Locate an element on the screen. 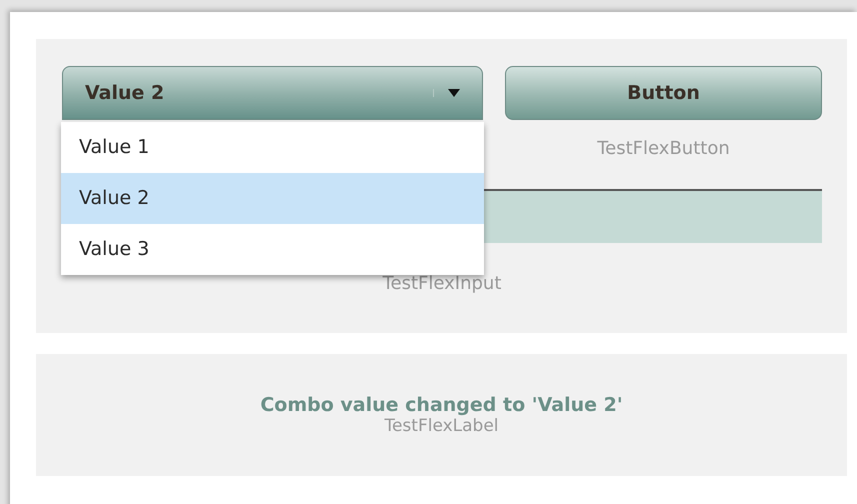 This screenshot has height=504, width=857. label-caption: TestFlexLabel is located at coordinates (441, 426).